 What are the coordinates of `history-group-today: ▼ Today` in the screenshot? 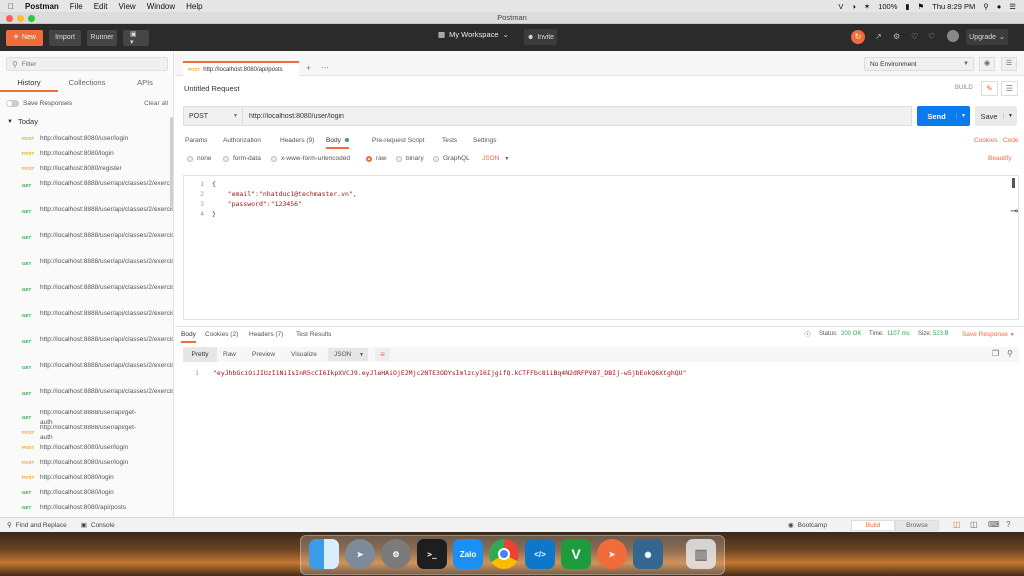 It's located at (22, 121).